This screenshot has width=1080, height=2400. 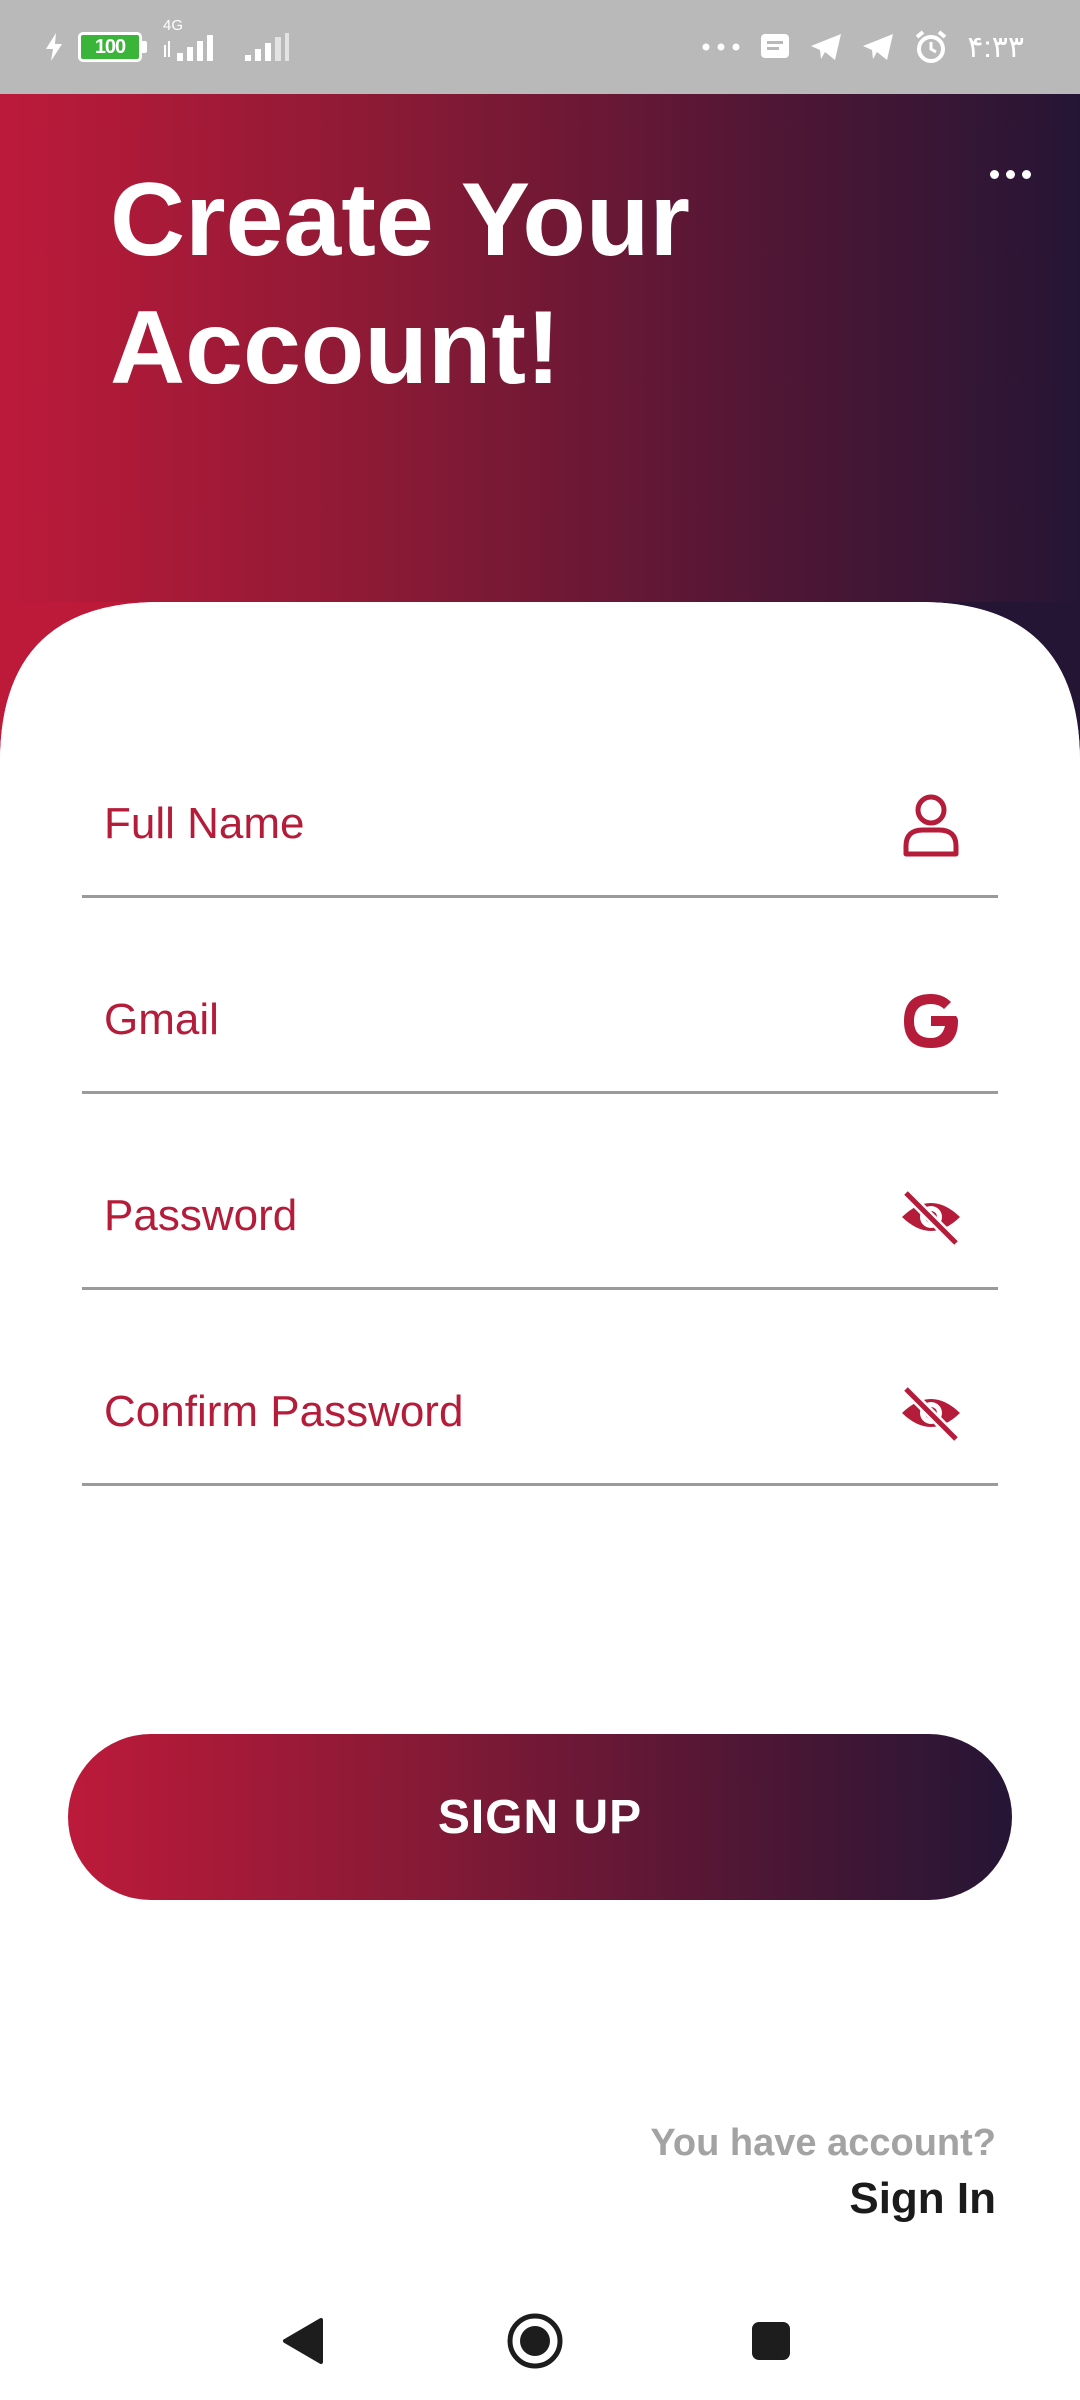 I want to click on back-triangle-icon, so click(x=303, y=2341).